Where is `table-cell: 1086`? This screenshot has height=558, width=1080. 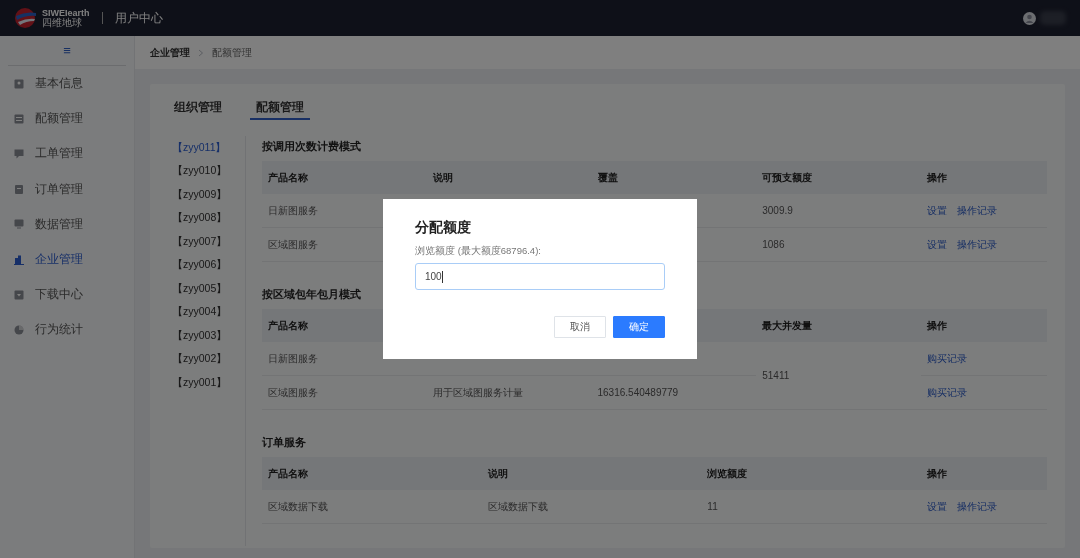 table-cell: 1086 is located at coordinates (773, 244).